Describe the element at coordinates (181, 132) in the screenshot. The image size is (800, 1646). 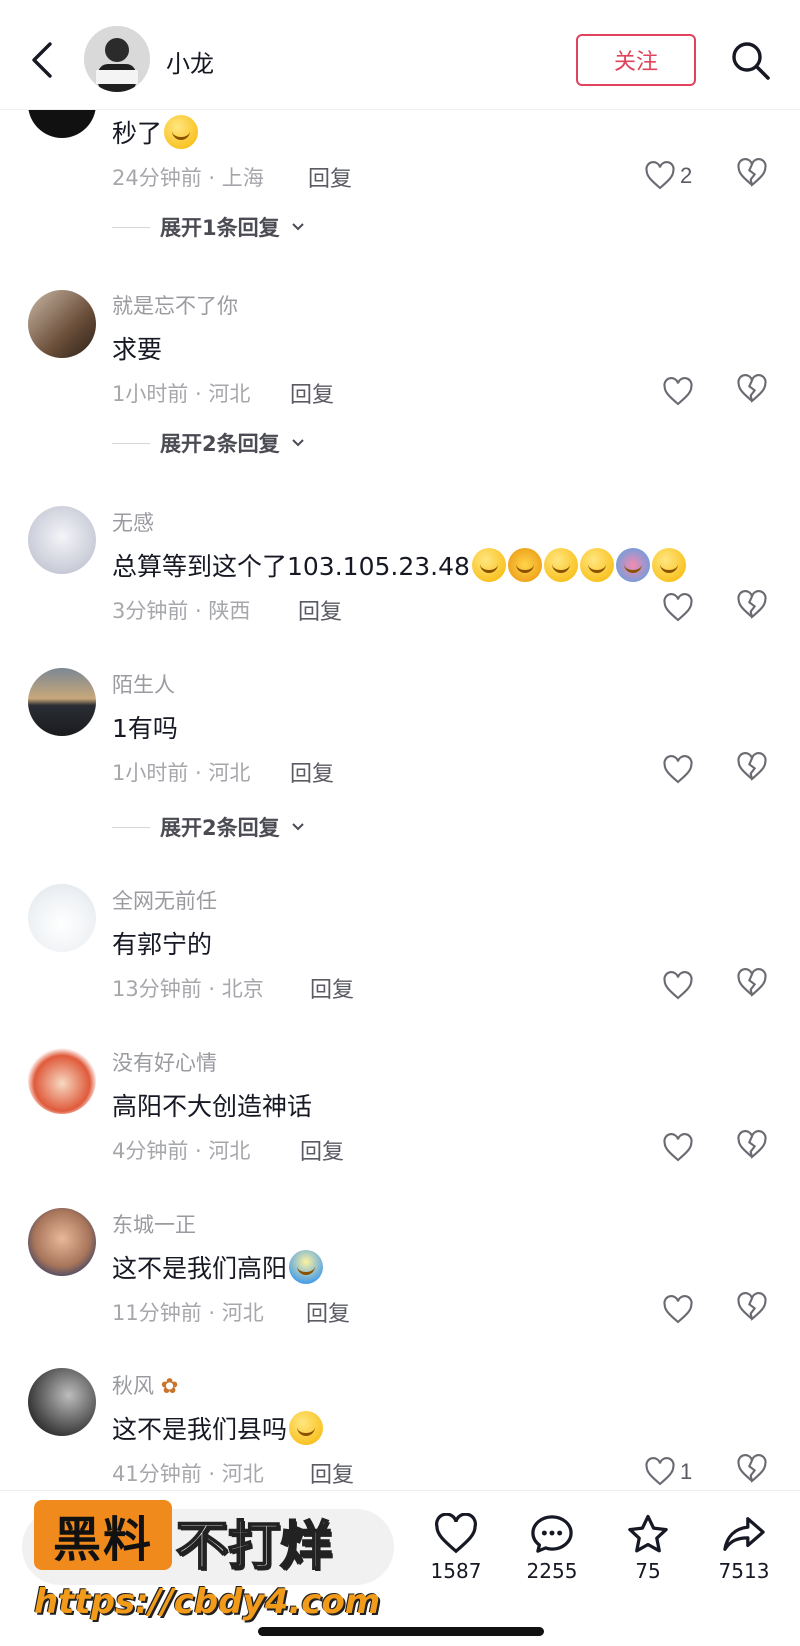
I see `crying-laughing-emoji-icon` at that location.